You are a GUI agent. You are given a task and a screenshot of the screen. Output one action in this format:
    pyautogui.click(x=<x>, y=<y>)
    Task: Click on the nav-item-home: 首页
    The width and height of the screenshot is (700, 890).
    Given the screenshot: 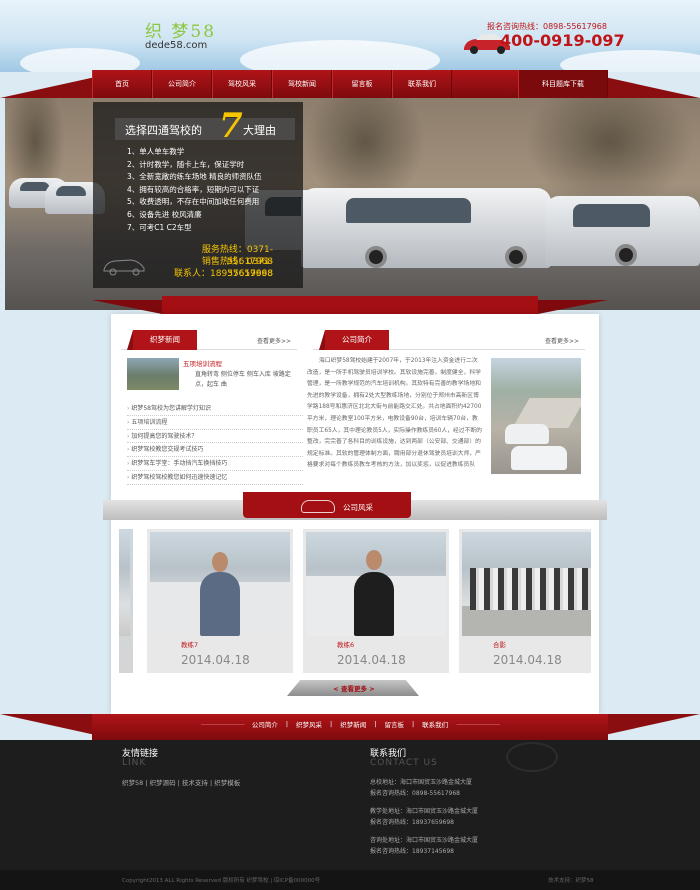 What is the action you would take?
    pyautogui.click(x=122, y=84)
    